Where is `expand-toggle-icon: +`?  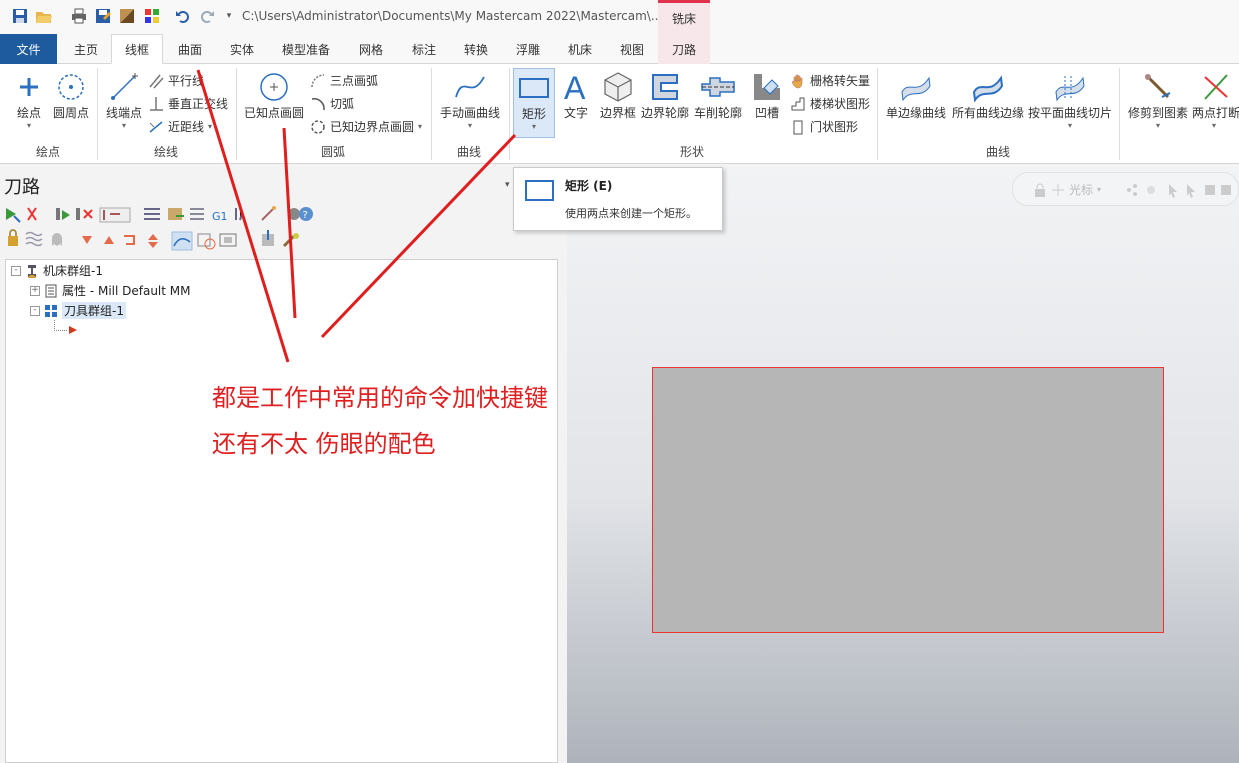
expand-toggle-icon: + is located at coordinates (35, 290).